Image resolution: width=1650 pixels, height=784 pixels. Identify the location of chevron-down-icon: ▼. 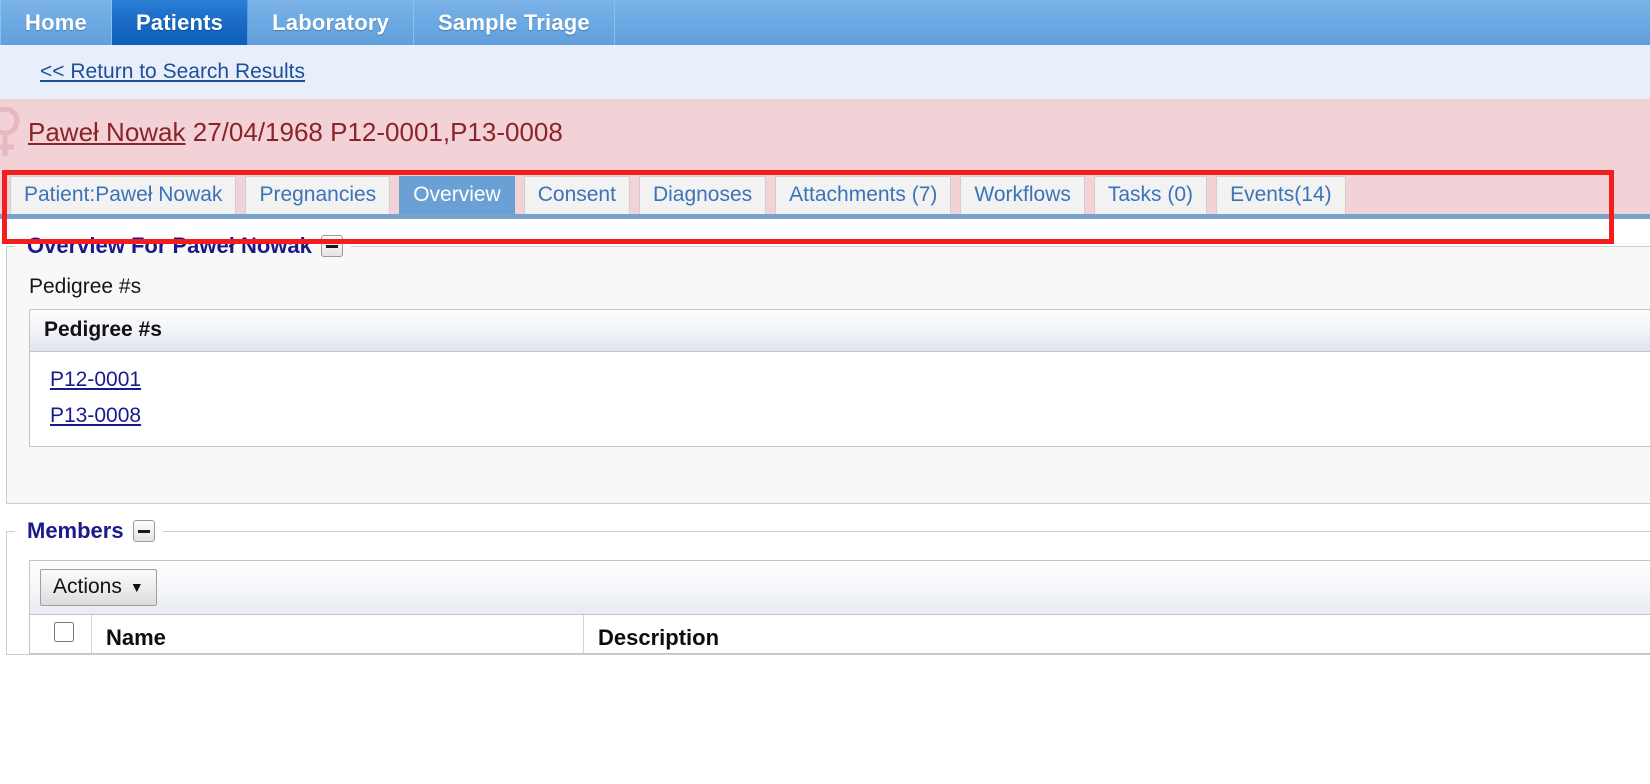
(136, 587).